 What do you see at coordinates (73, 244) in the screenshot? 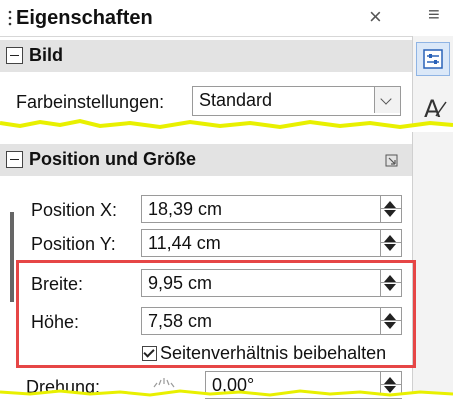
I see `position-y-label: Position Y:` at bounding box center [73, 244].